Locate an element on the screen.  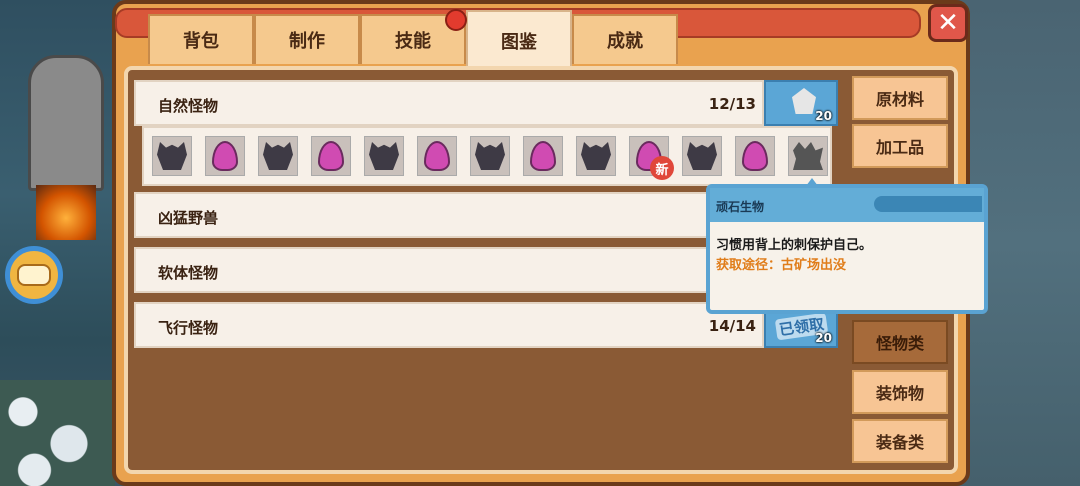
sidebar-raw-materials: 原材料 is located at coordinates (900, 98).